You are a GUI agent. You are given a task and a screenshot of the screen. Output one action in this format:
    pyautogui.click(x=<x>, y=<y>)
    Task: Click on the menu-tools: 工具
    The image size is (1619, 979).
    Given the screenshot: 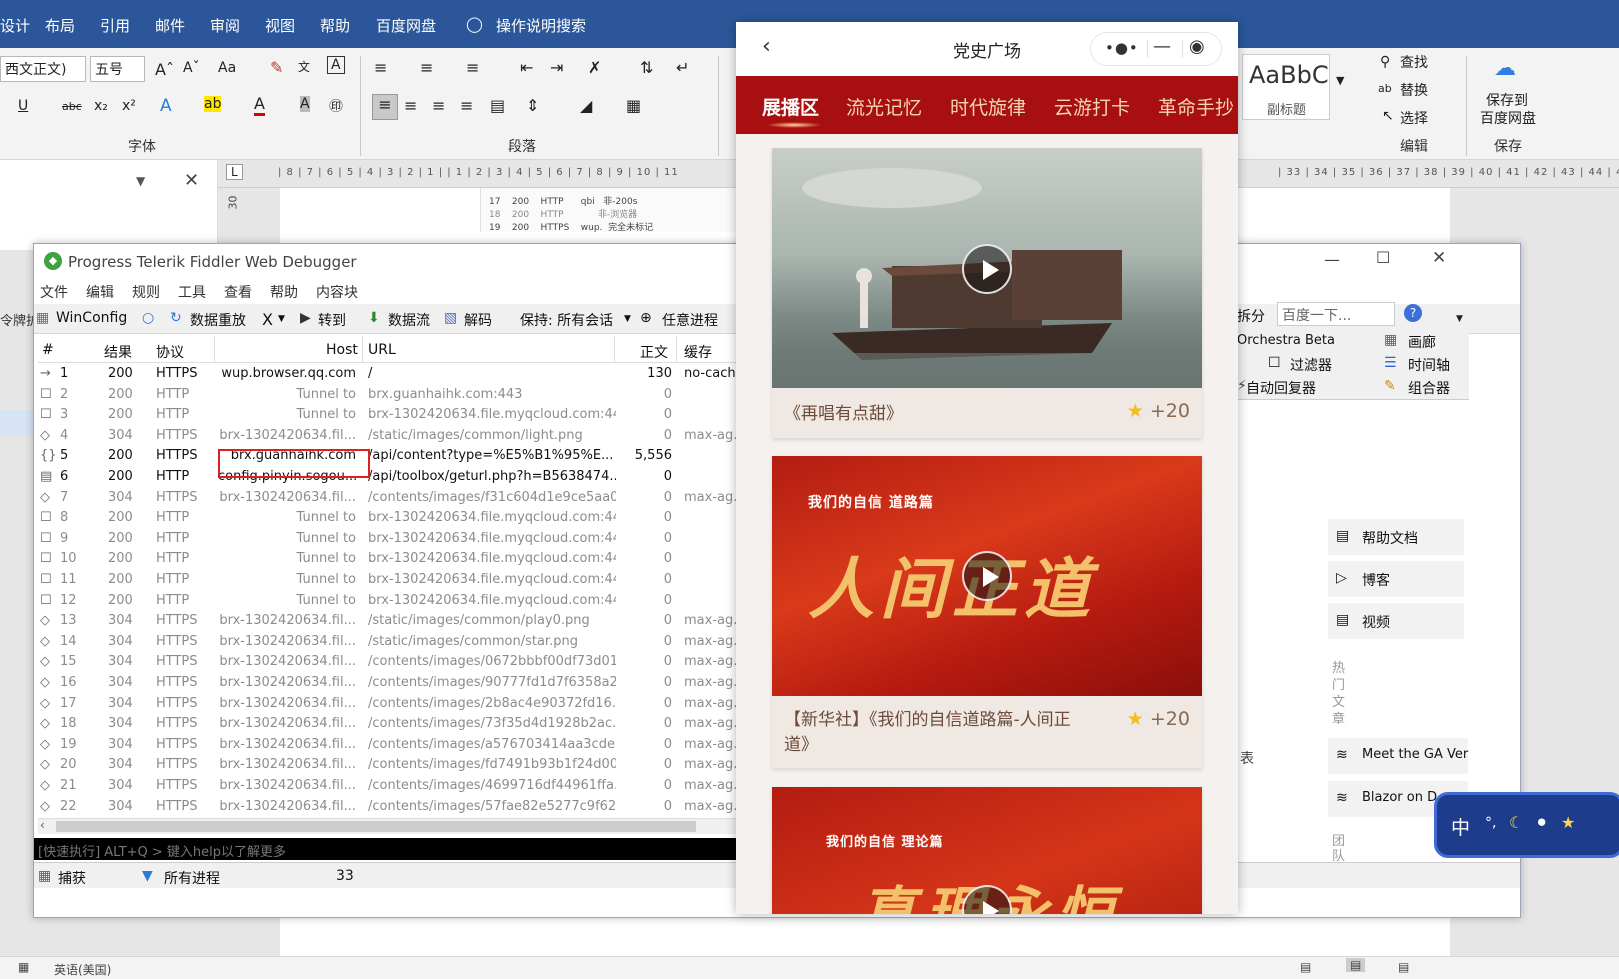 What is the action you would take?
    pyautogui.click(x=192, y=292)
    